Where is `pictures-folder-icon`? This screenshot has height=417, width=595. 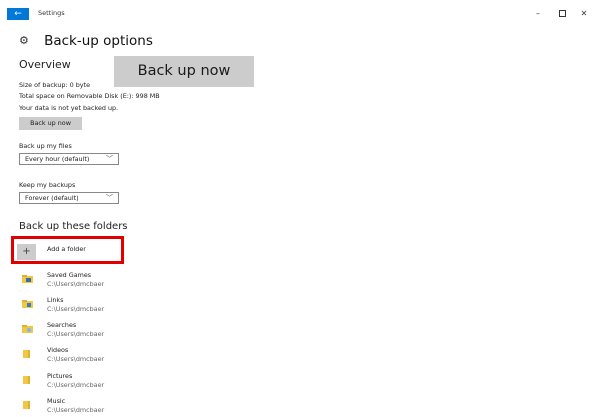 pictures-folder-icon is located at coordinates (26, 380).